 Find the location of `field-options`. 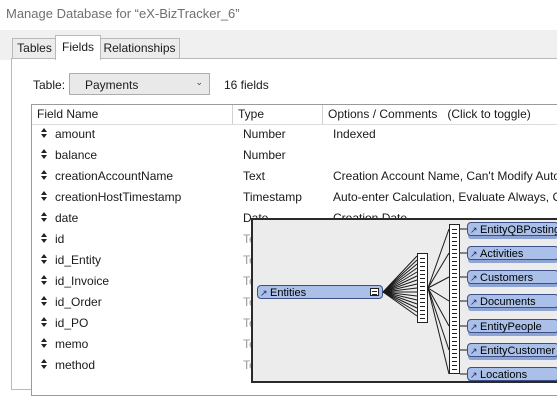

field-options is located at coordinates (445, 155).